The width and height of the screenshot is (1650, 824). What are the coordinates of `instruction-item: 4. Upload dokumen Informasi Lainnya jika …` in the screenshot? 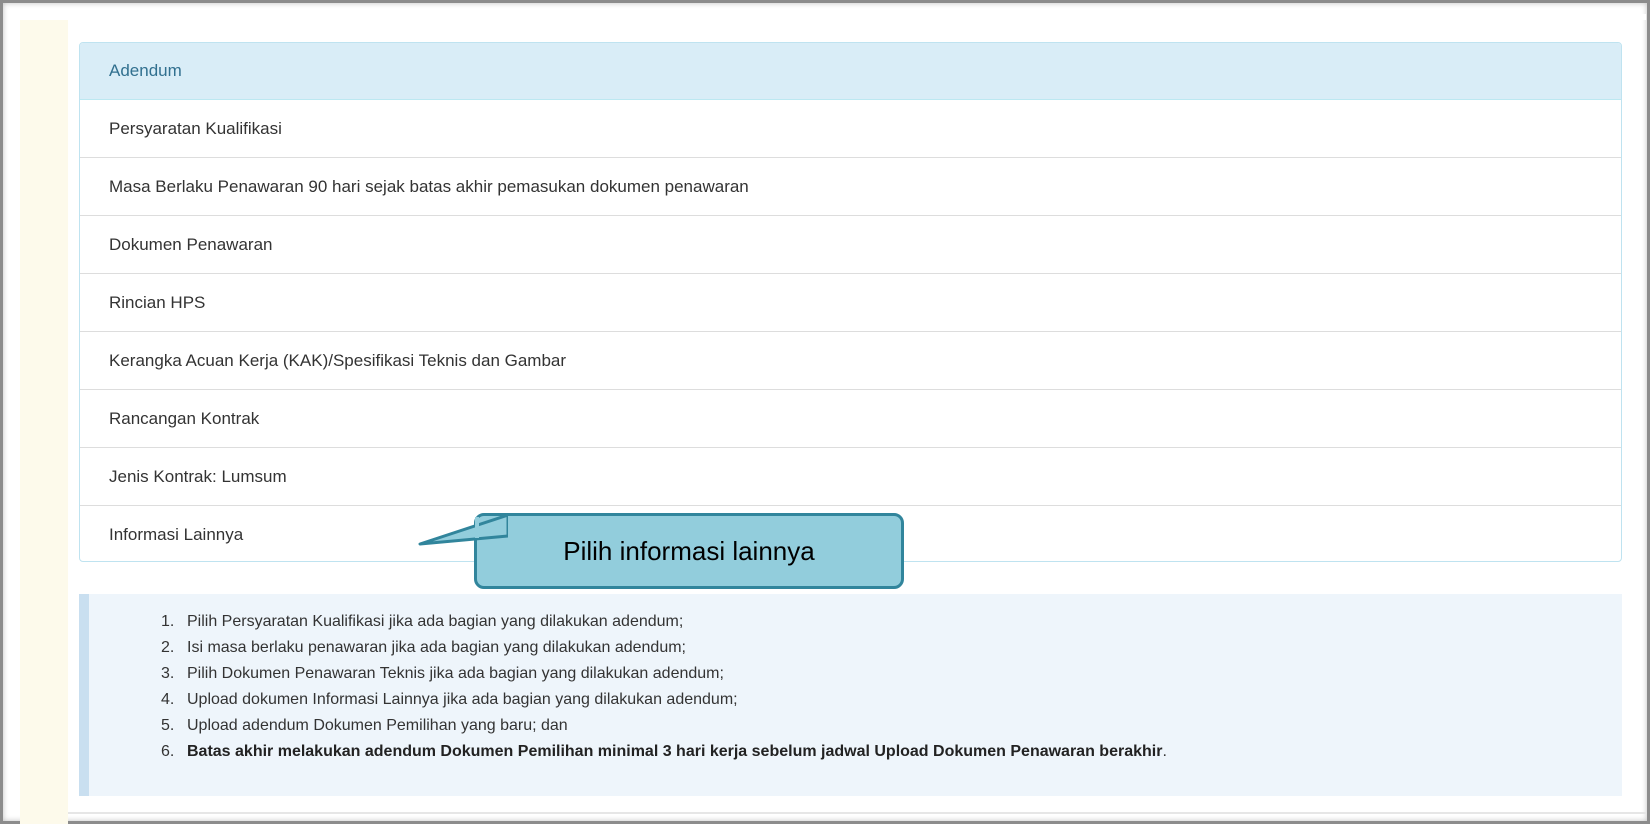 It's located at (891, 700).